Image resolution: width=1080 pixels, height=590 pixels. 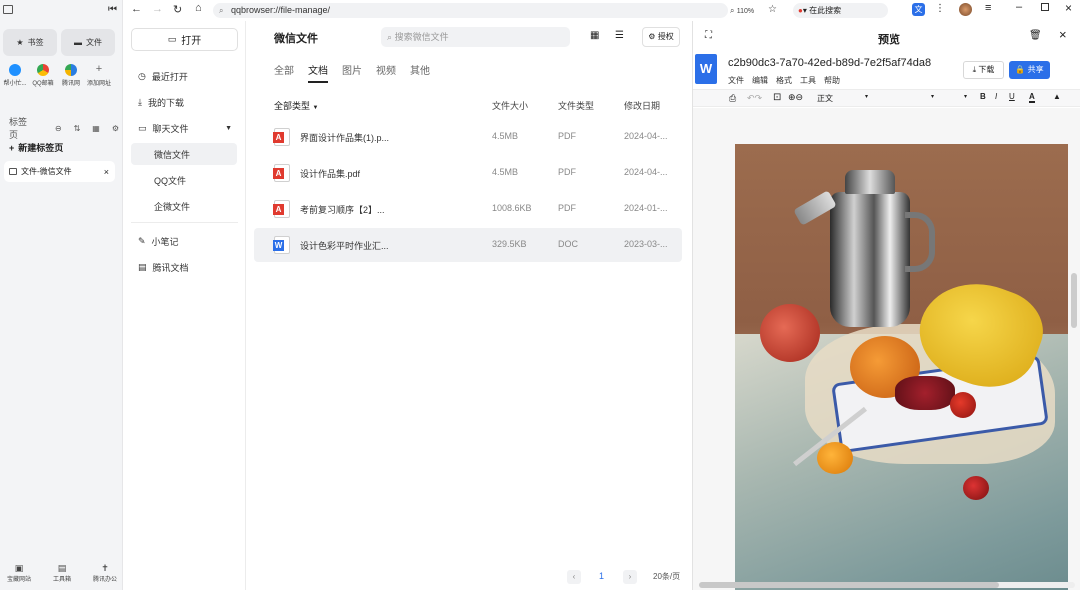 What do you see at coordinates (284, 72) in the screenshot?
I see `tab-all: 全部` at bounding box center [284, 72].